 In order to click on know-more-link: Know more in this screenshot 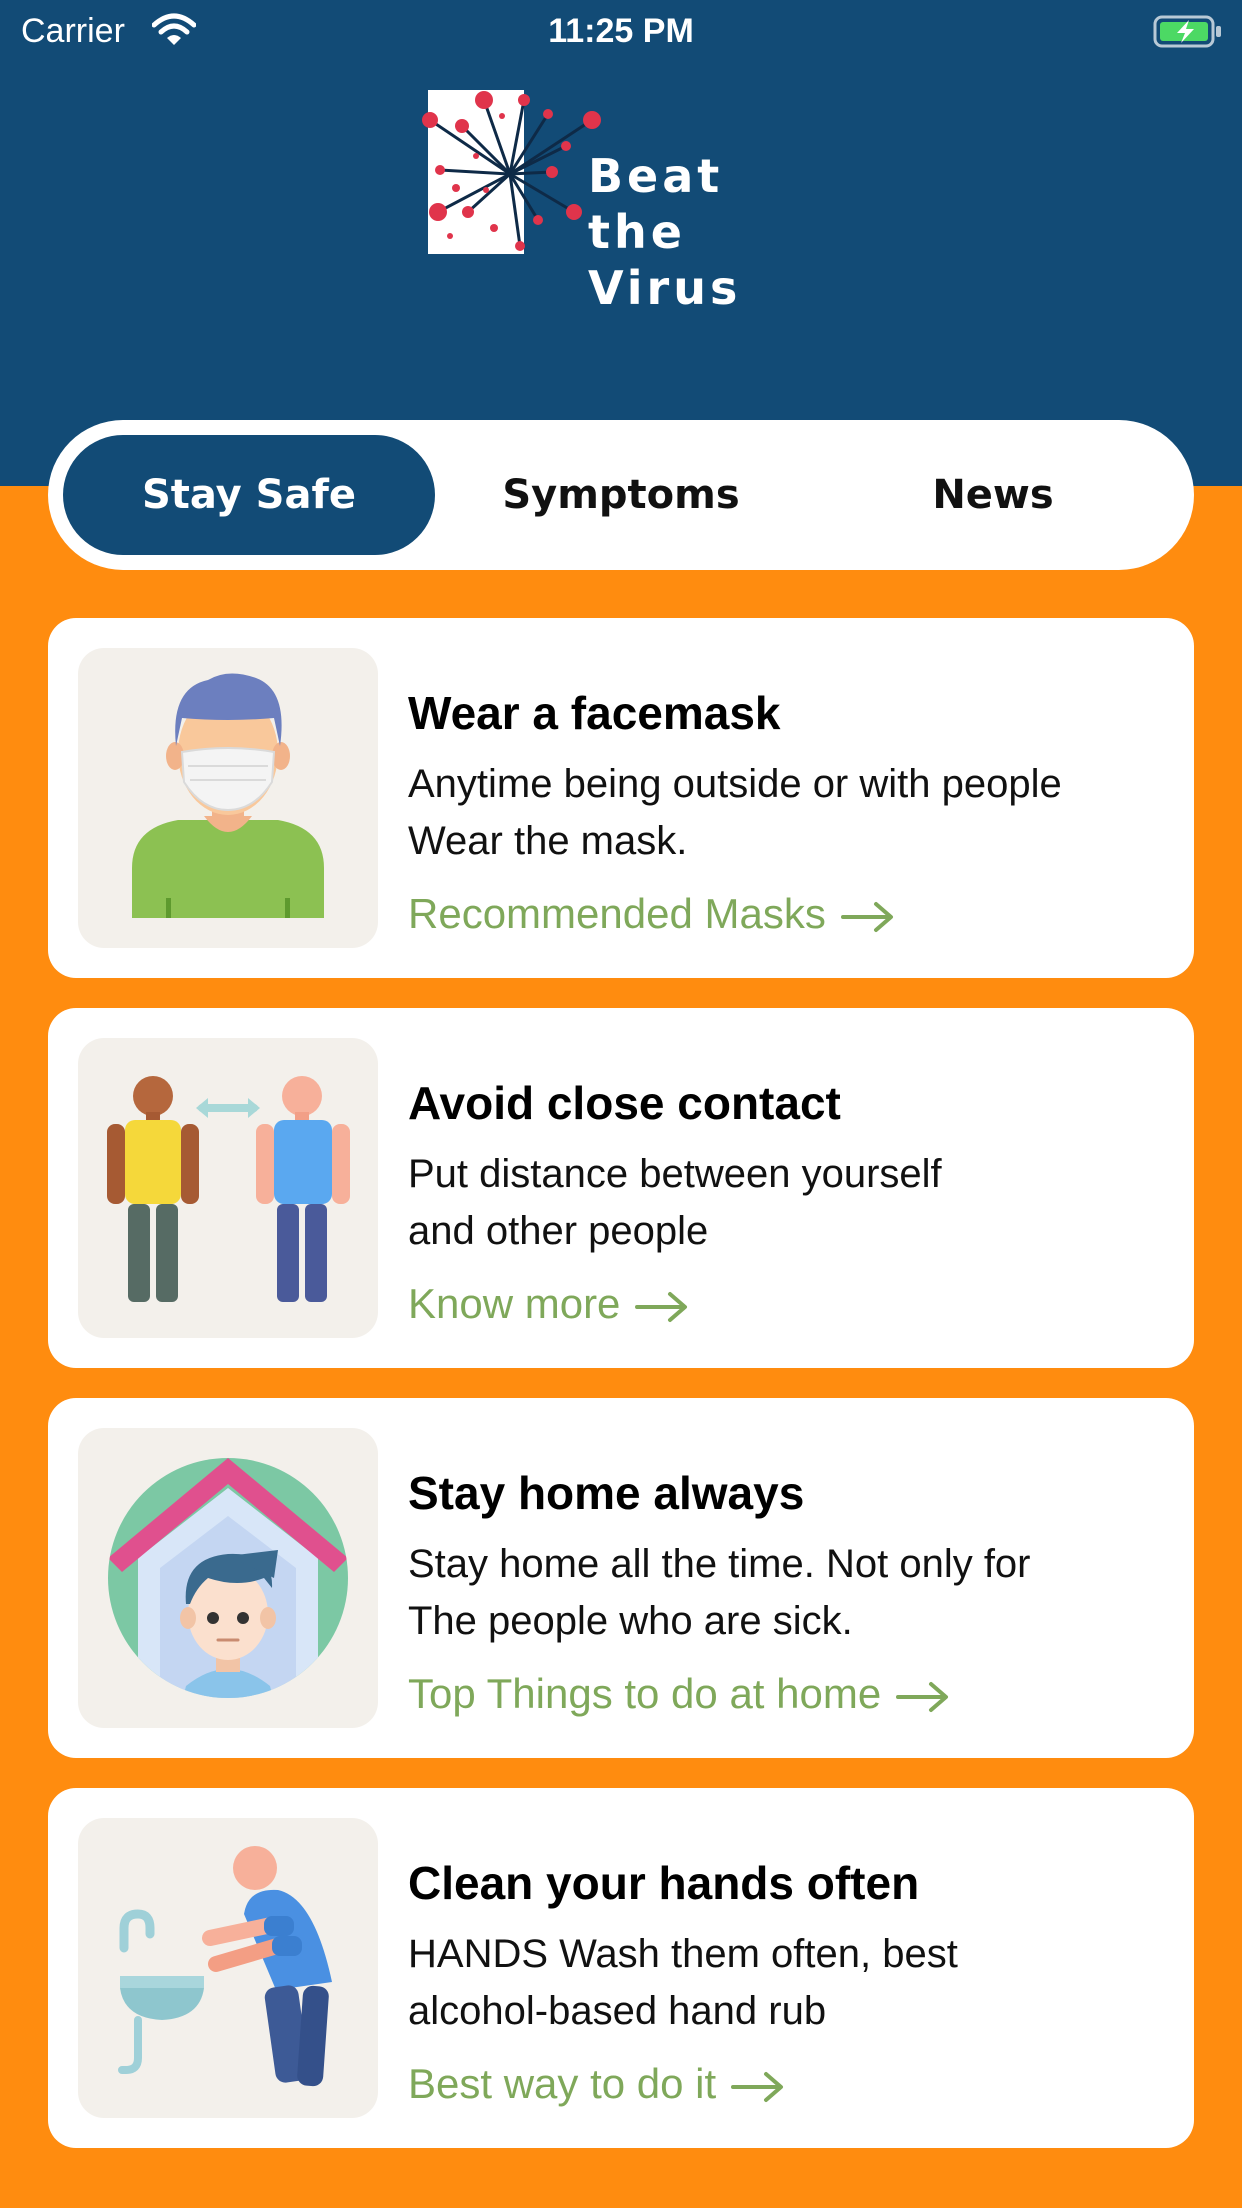, I will do `click(549, 1304)`.